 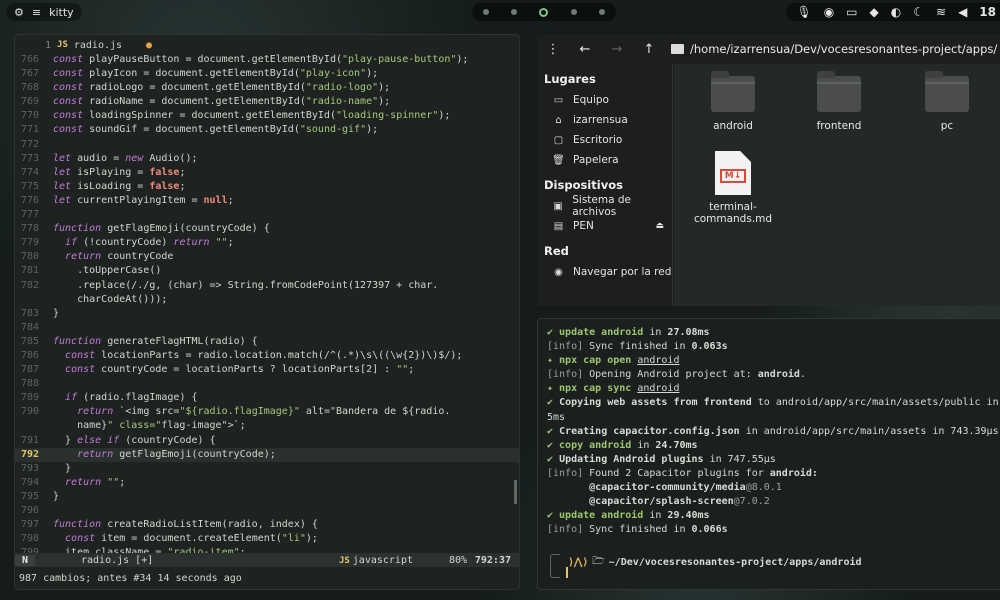 What do you see at coordinates (267, 483) in the screenshot?
I see `code-line: 794 return "";` at bounding box center [267, 483].